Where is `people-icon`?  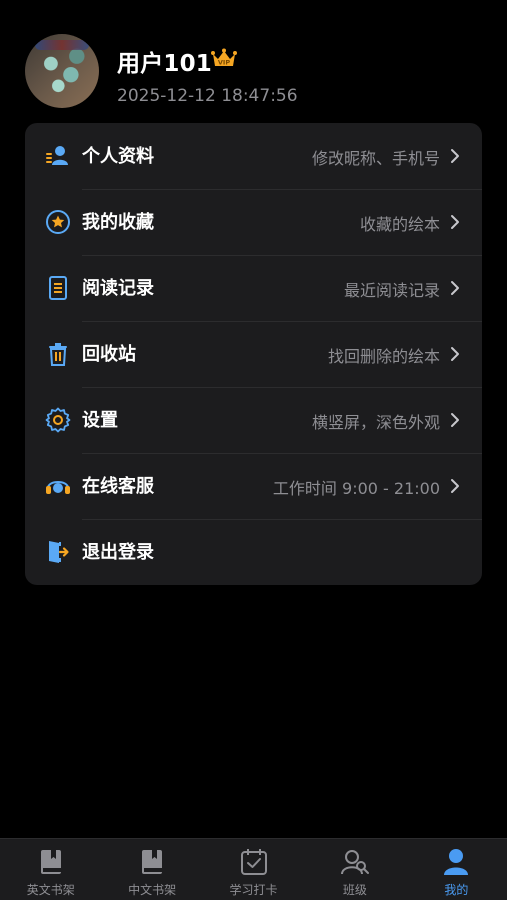 people-icon is located at coordinates (354, 862).